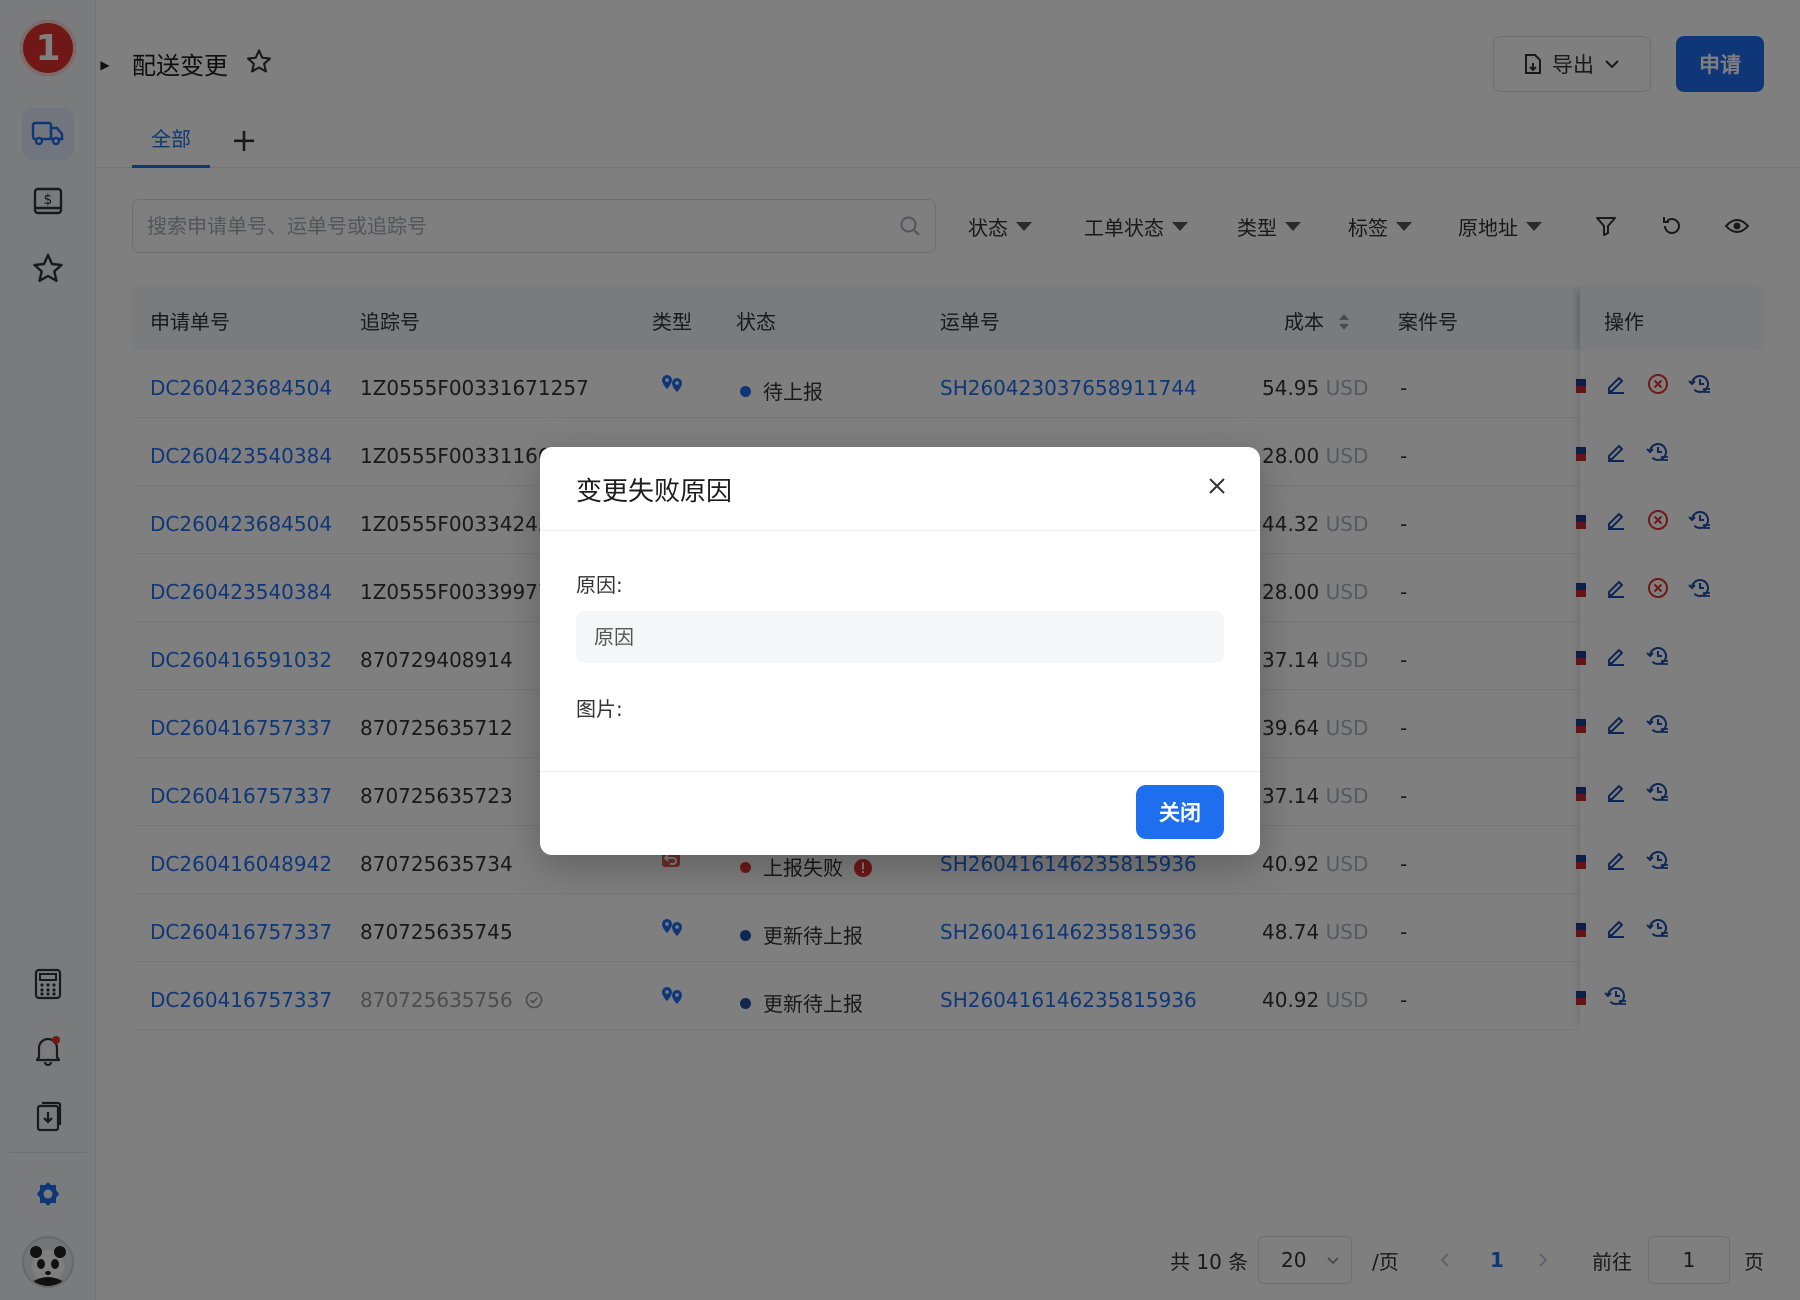 This screenshot has height=1300, width=1800. What do you see at coordinates (599, 585) in the screenshot?
I see `reason-label: 原因:` at bounding box center [599, 585].